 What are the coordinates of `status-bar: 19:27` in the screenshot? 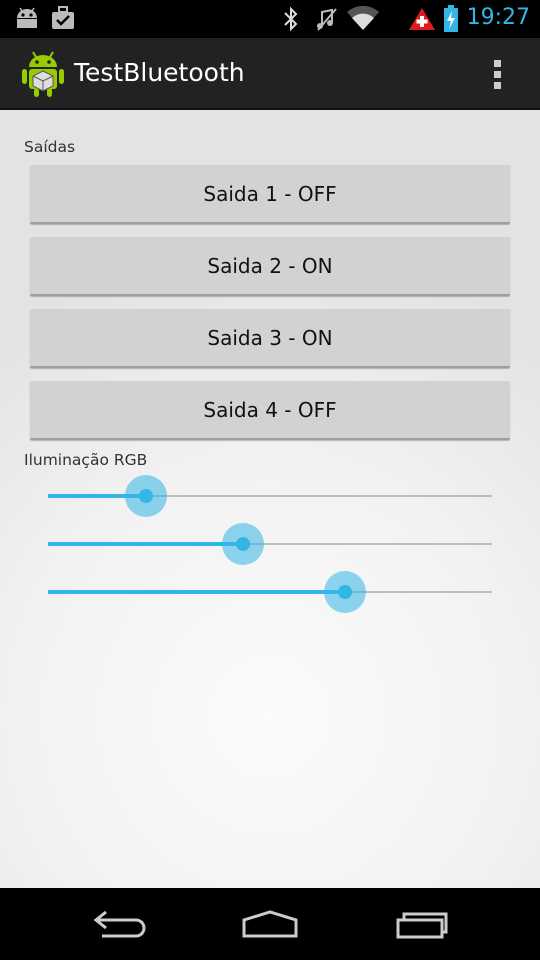 It's located at (270, 19).